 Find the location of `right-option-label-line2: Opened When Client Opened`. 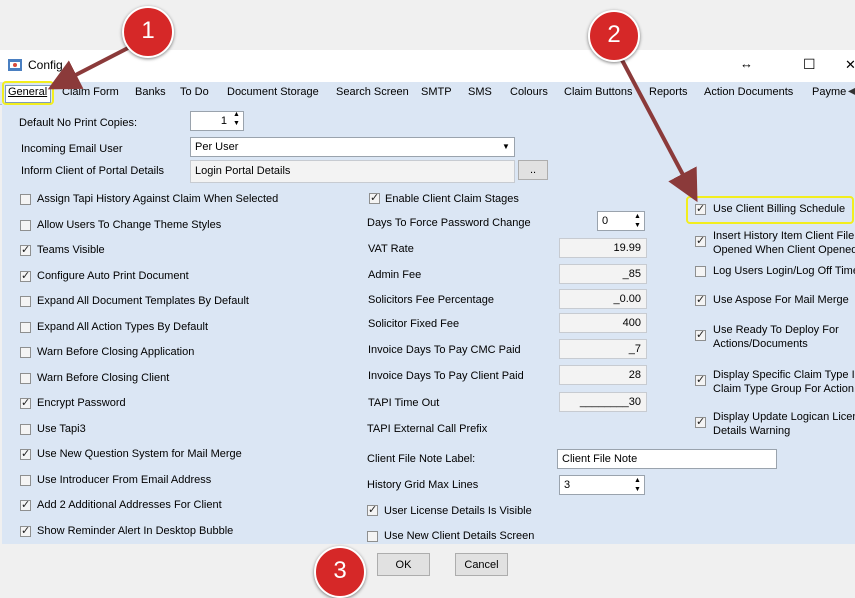

right-option-label-line2: Opened When Client Opened is located at coordinates (784, 250).